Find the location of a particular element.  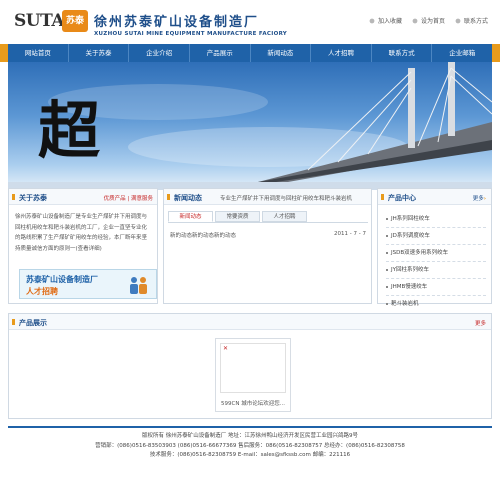

nav-products: 产品展示 is located at coordinates (220, 53).